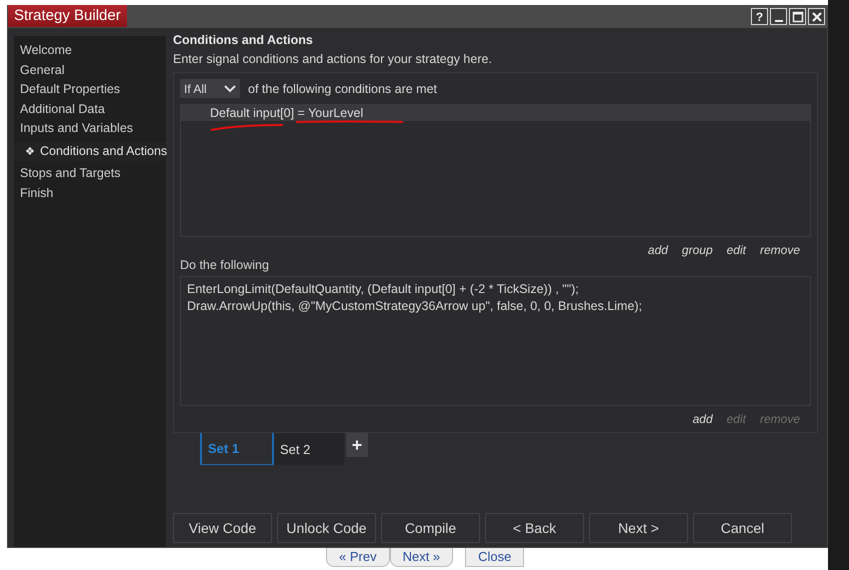 The image size is (849, 570). What do you see at coordinates (90, 128) in the screenshot?
I see `sidebar-item: Inputs and Variables` at bounding box center [90, 128].